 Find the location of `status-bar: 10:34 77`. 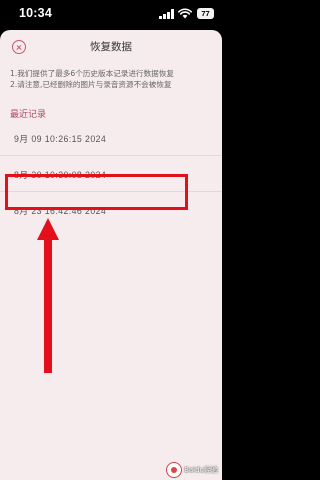

status-bar: 10:34 77 is located at coordinates (111, 15).